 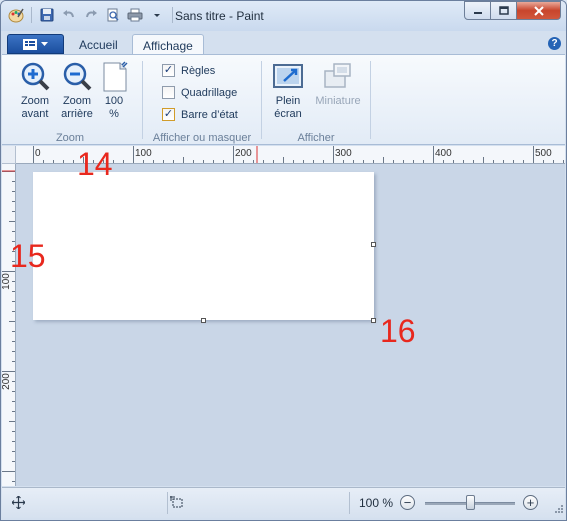 I want to click on cursor-position-icon, so click(x=18, y=503).